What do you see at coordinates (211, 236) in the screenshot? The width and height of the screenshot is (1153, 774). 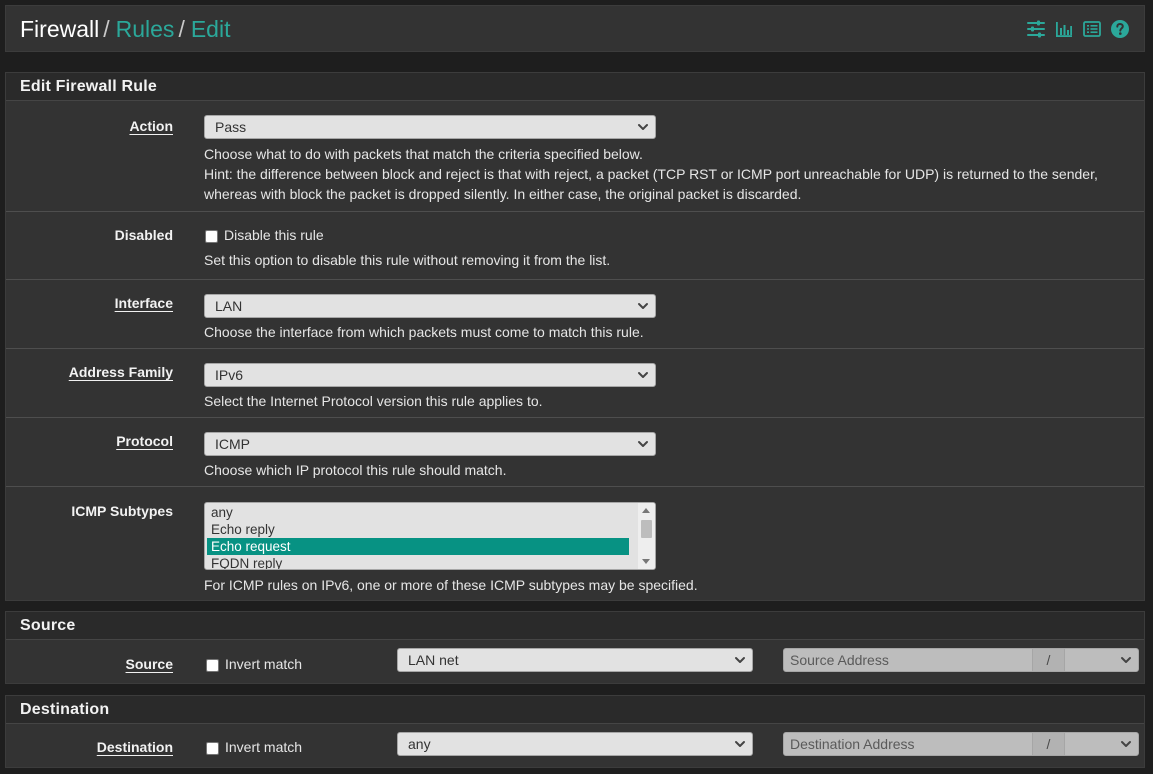 I see `disable-rule-checkbox` at bounding box center [211, 236].